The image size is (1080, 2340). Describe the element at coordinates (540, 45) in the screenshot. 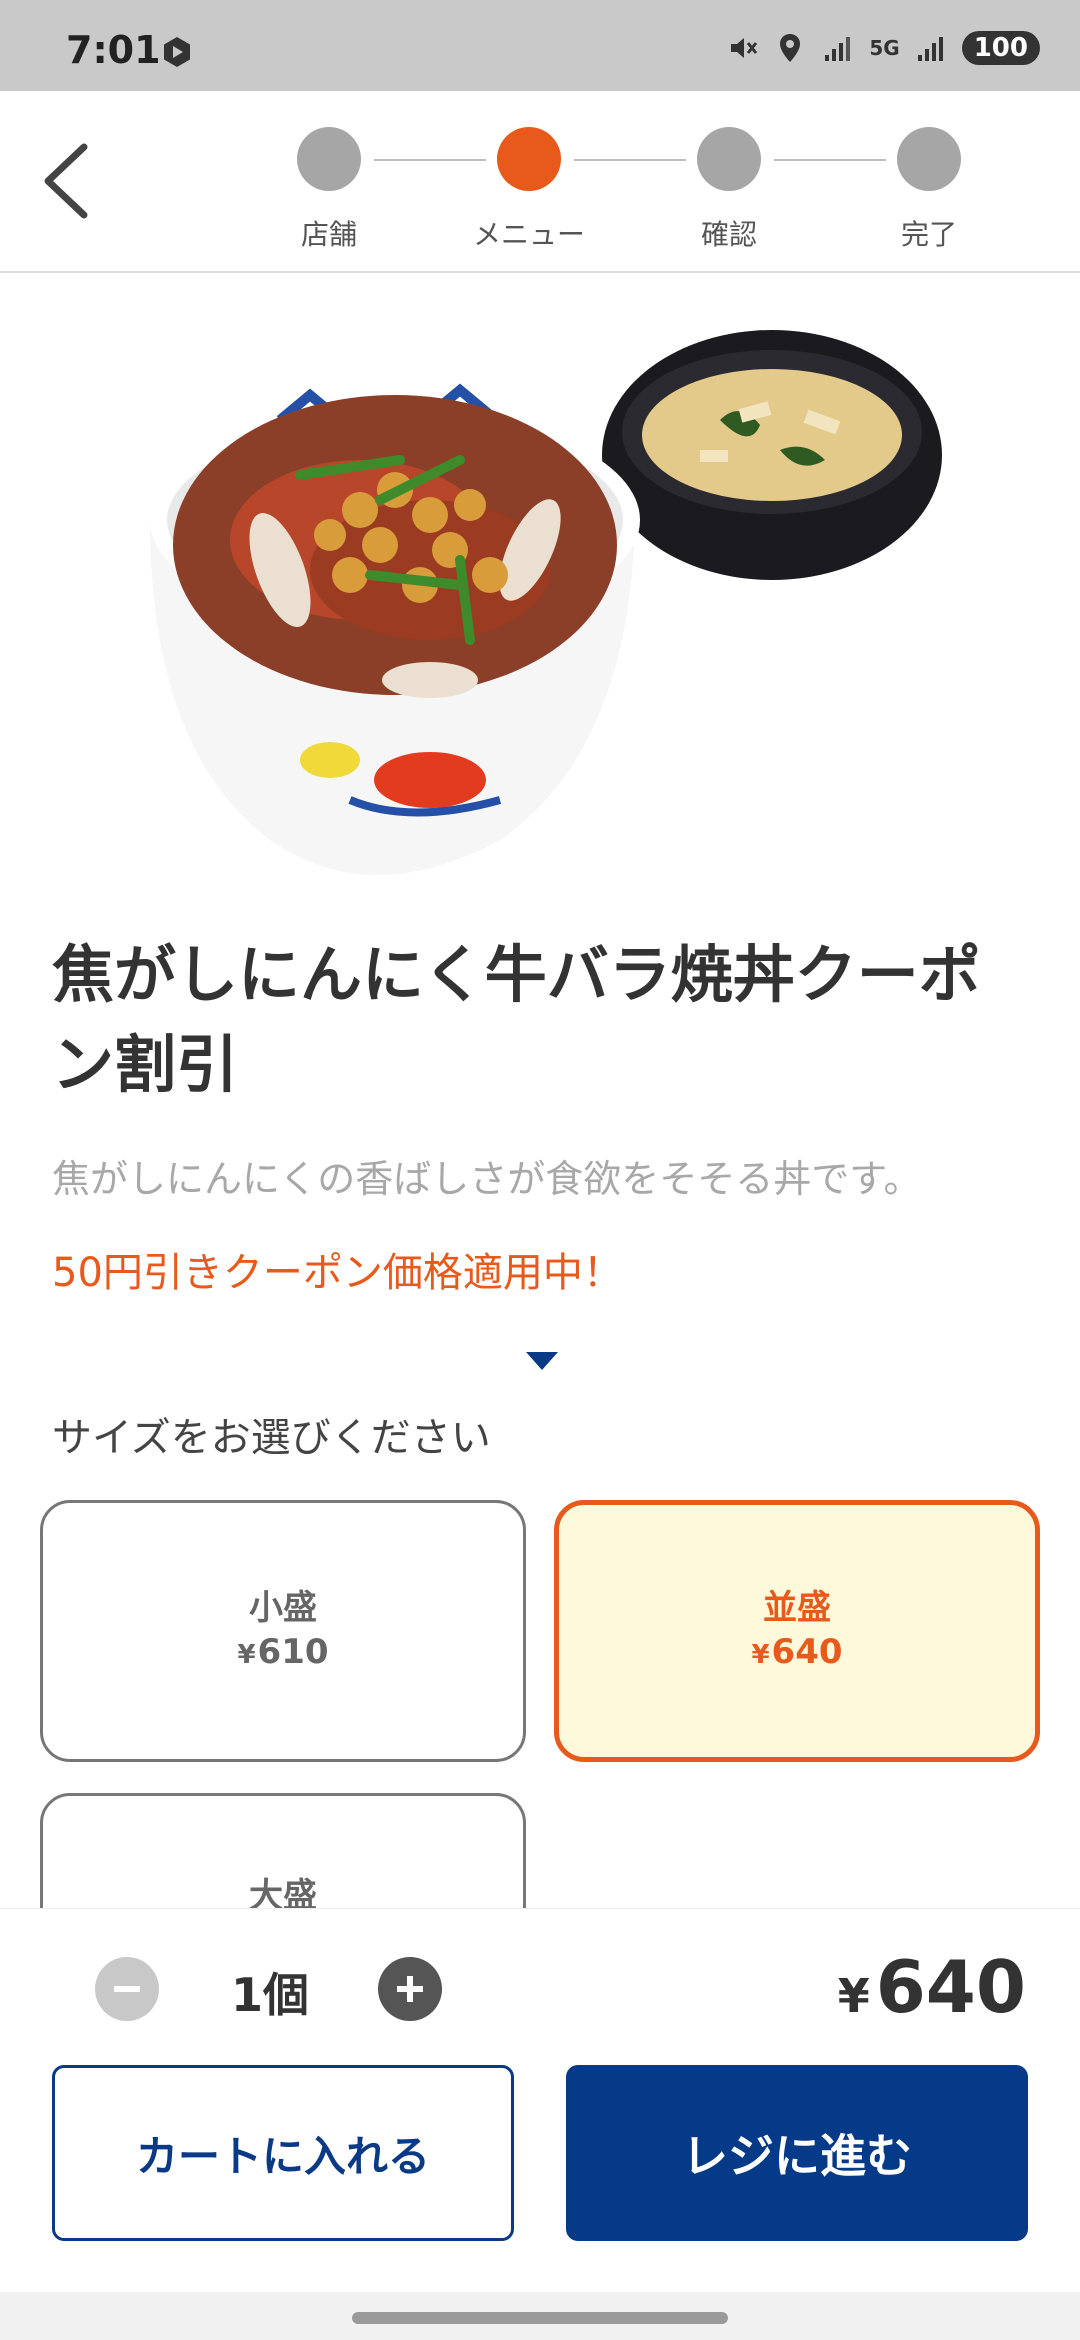

I see `status-bar: 7:01 5G 100` at that location.